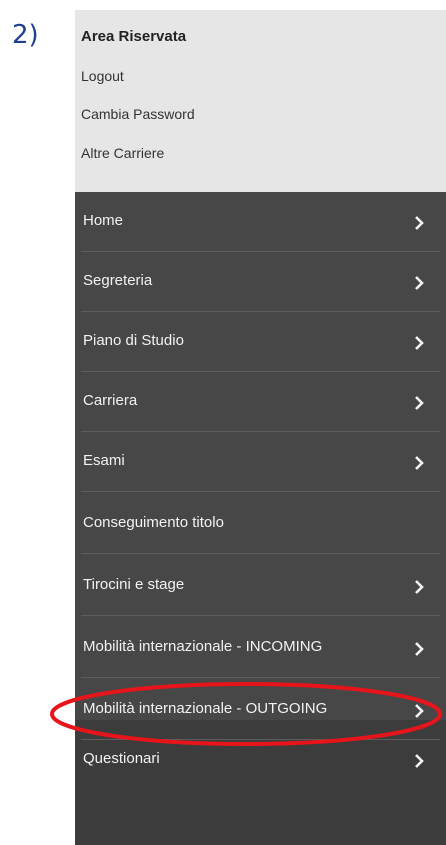 The height and width of the screenshot is (845, 446). I want to click on menu-item-label: Piano di Studio, so click(133, 340).